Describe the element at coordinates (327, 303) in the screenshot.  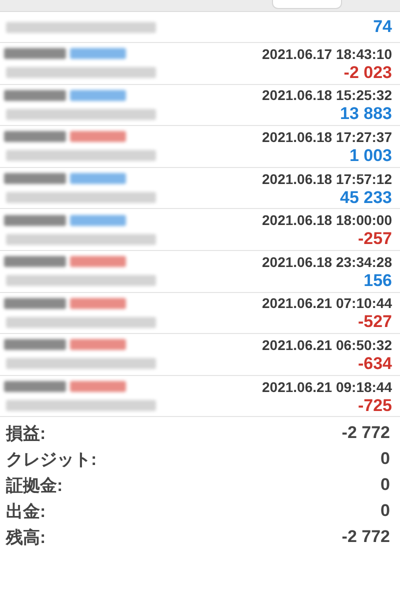
I see `trade-time: 2021.06.21 07:10:44` at that location.